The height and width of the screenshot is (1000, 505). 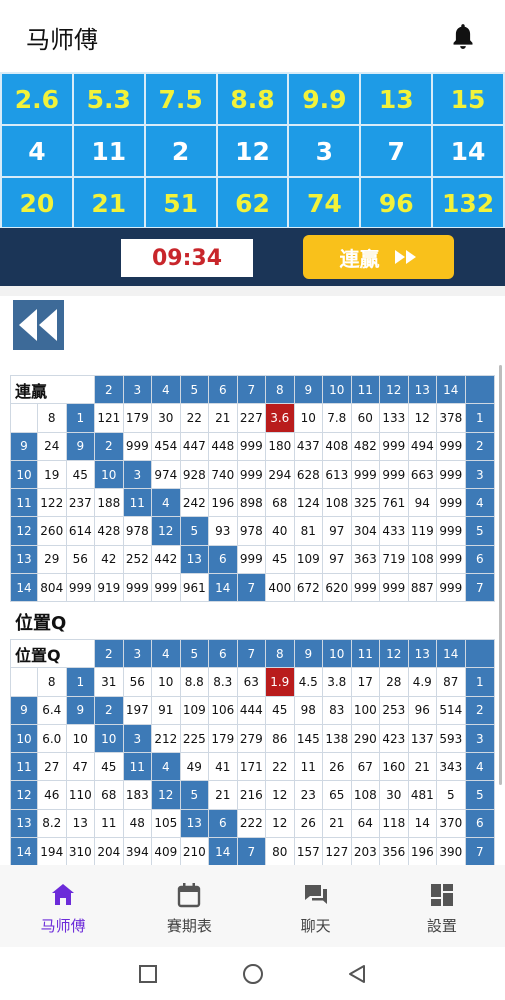 What do you see at coordinates (223, 710) in the screenshot?
I see `odds-value-cell: 106` at bounding box center [223, 710].